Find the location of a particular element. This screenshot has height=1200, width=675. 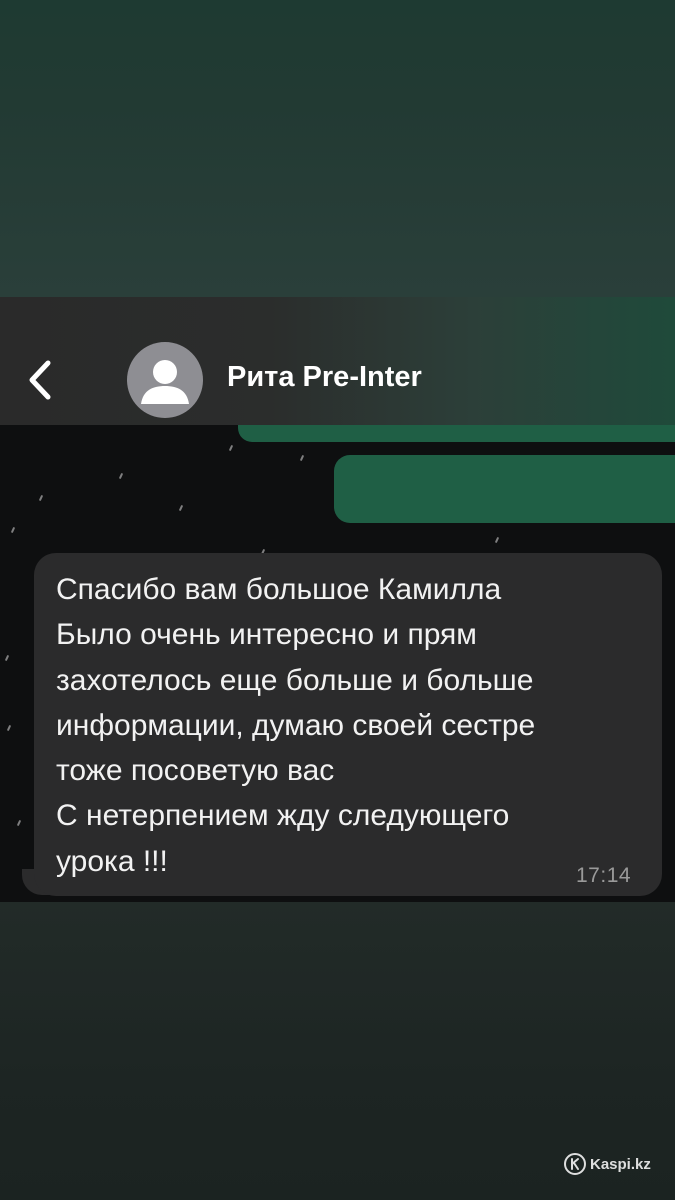

message-timestamp: 17:14 is located at coordinates (604, 875).